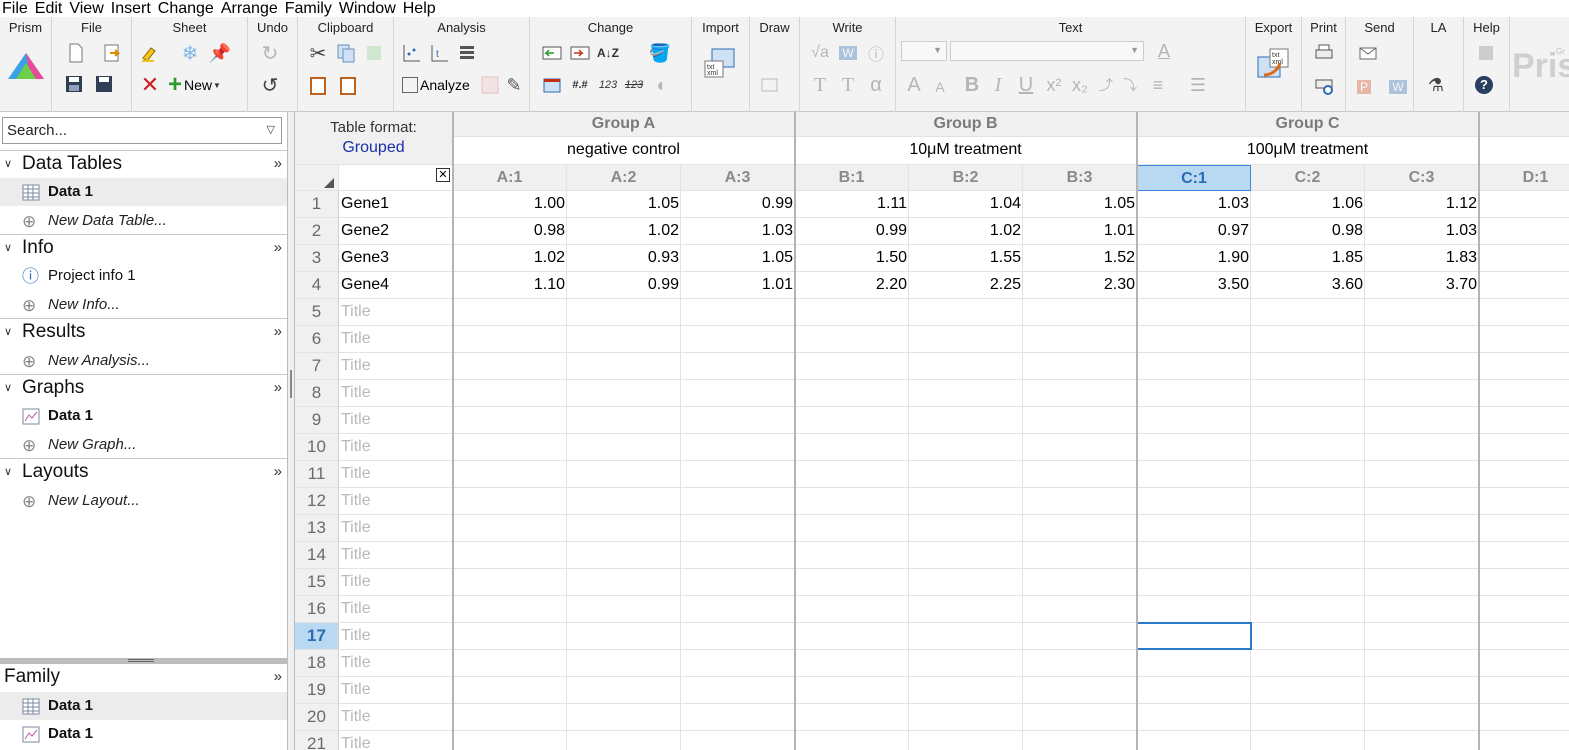 This screenshot has width=1569, height=750. I want to click on column-header: B:1, so click(852, 178).